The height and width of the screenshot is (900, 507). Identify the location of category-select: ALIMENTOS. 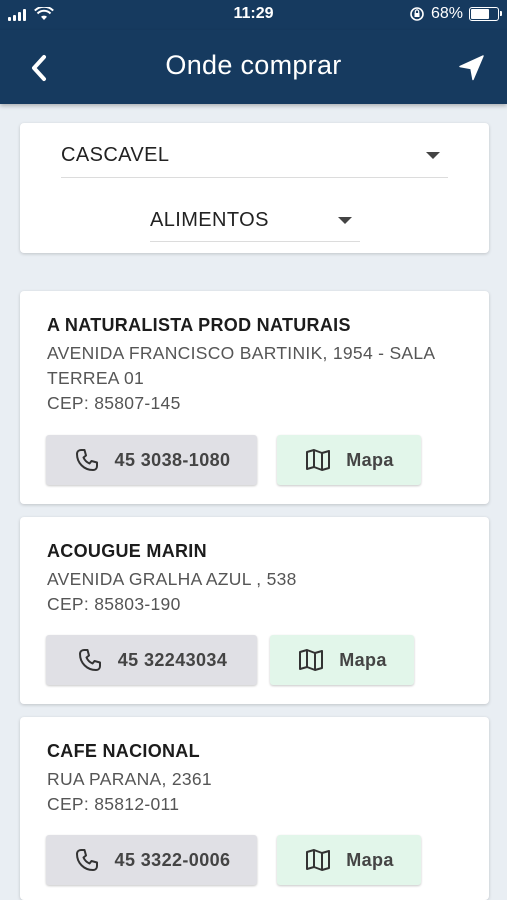
(255, 225).